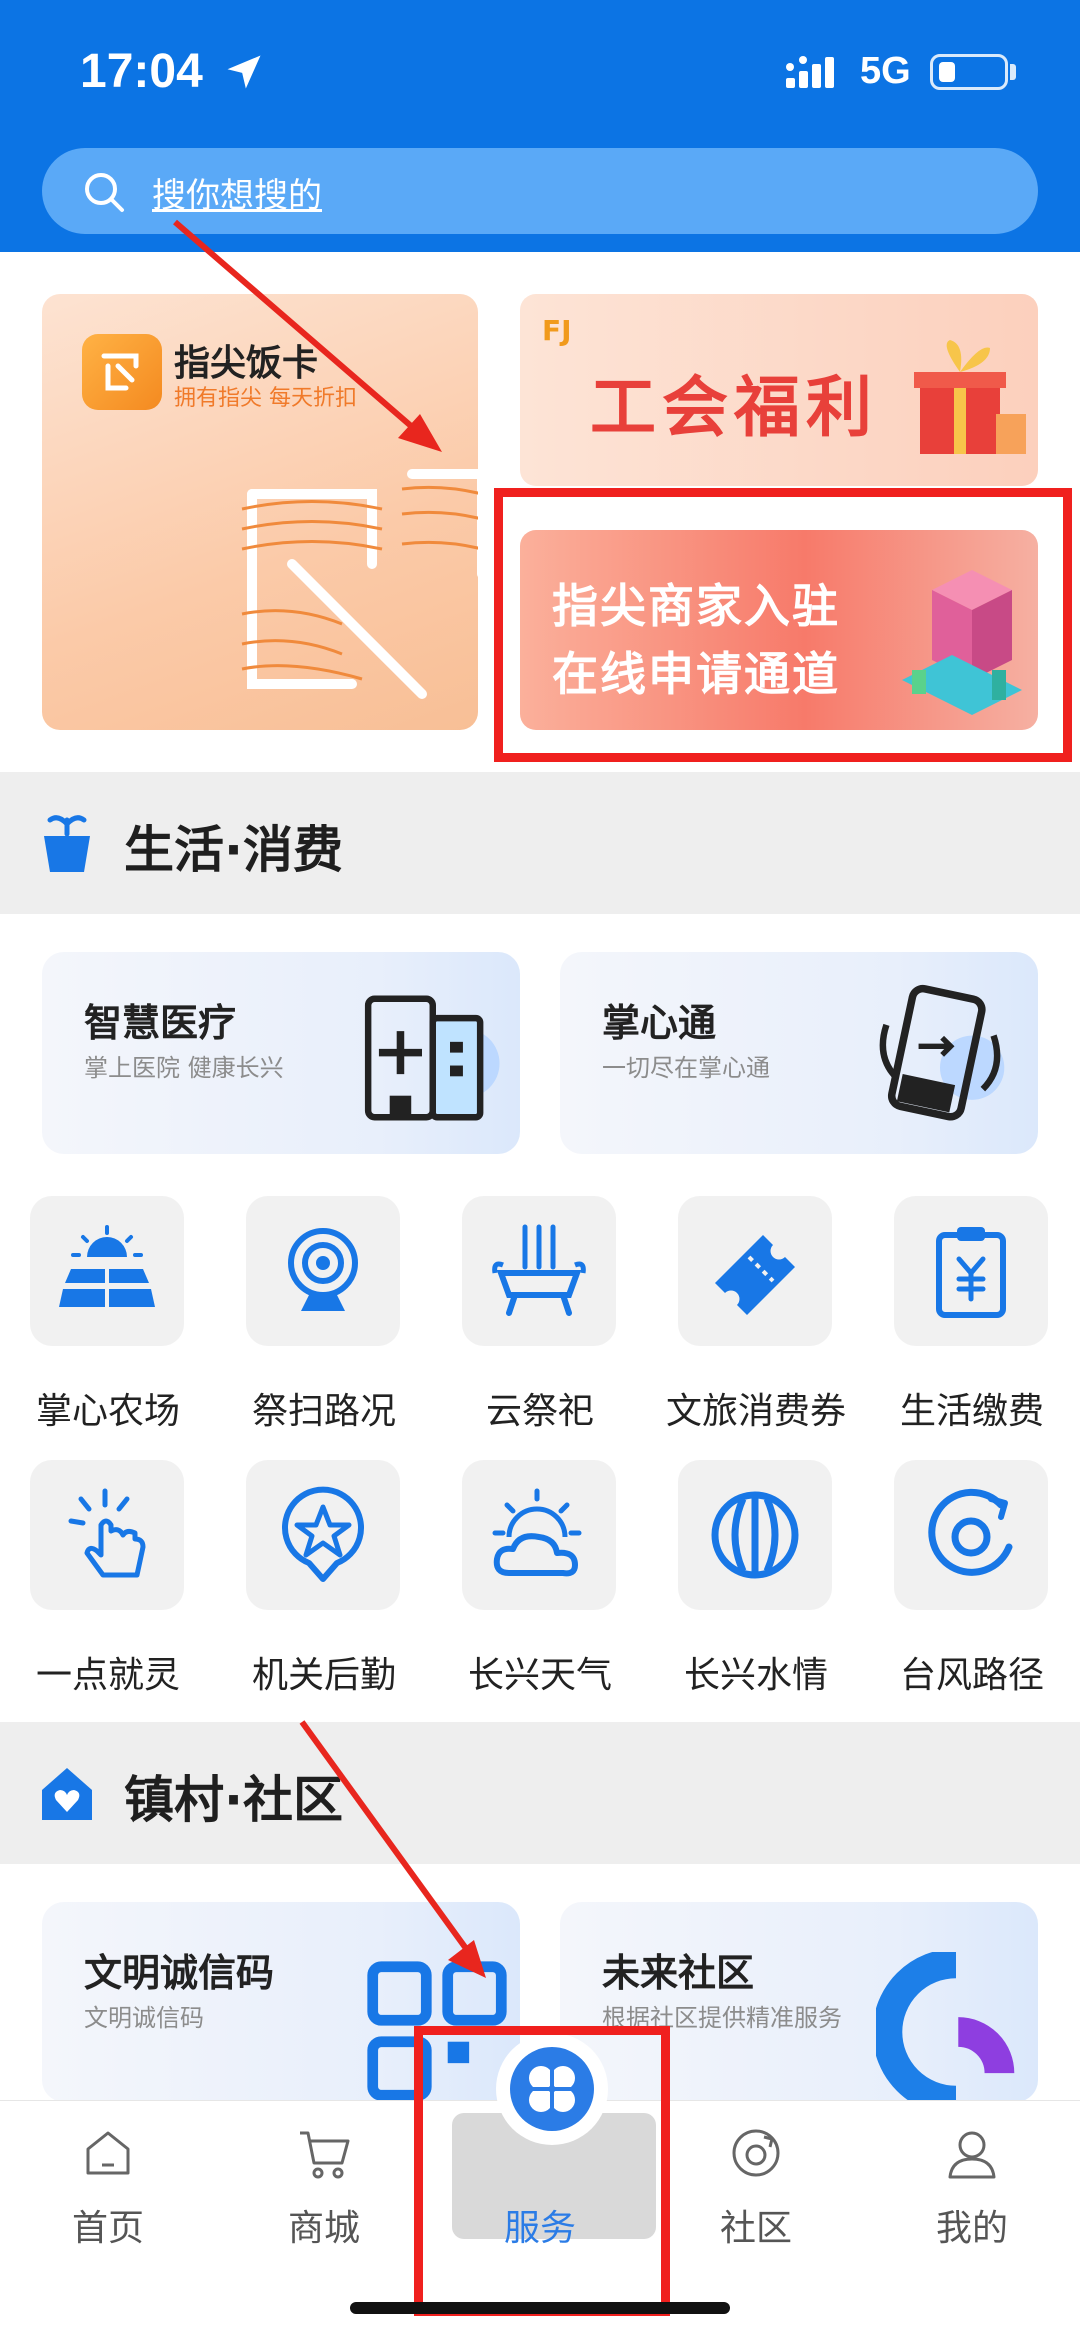  I want to click on card-subtitle: 文明诚信码, so click(144, 2018).